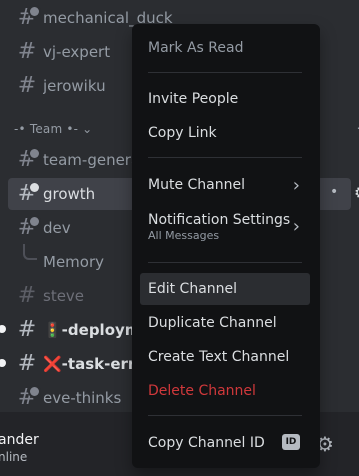 This screenshot has width=359, height=476. What do you see at coordinates (74, 262) in the screenshot?
I see `thread-name: Memory` at bounding box center [74, 262].